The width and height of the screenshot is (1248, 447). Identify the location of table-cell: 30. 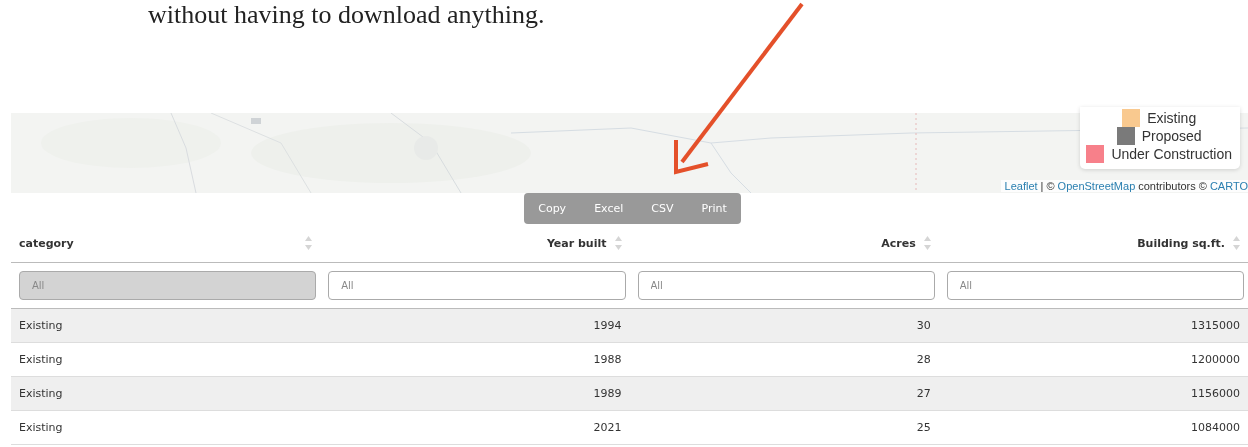
(784, 325).